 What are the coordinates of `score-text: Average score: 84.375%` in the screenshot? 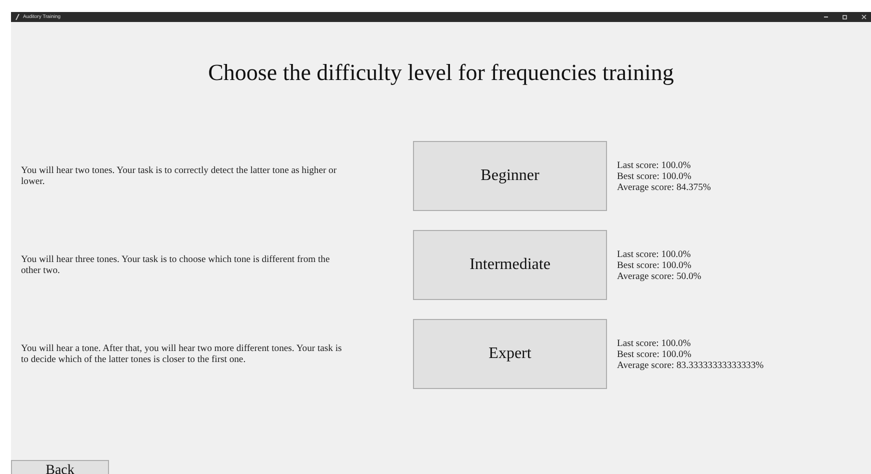 It's located at (664, 187).